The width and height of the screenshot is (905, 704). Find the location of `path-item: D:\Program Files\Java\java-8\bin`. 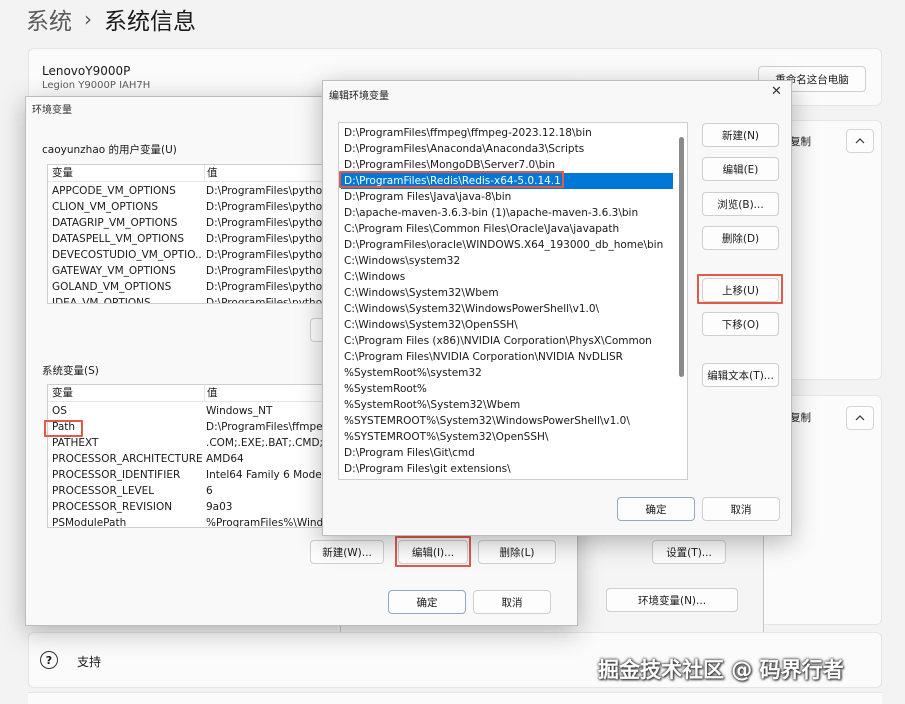

path-item: D:\Program Files\Java\java-8\bin is located at coordinates (507, 197).